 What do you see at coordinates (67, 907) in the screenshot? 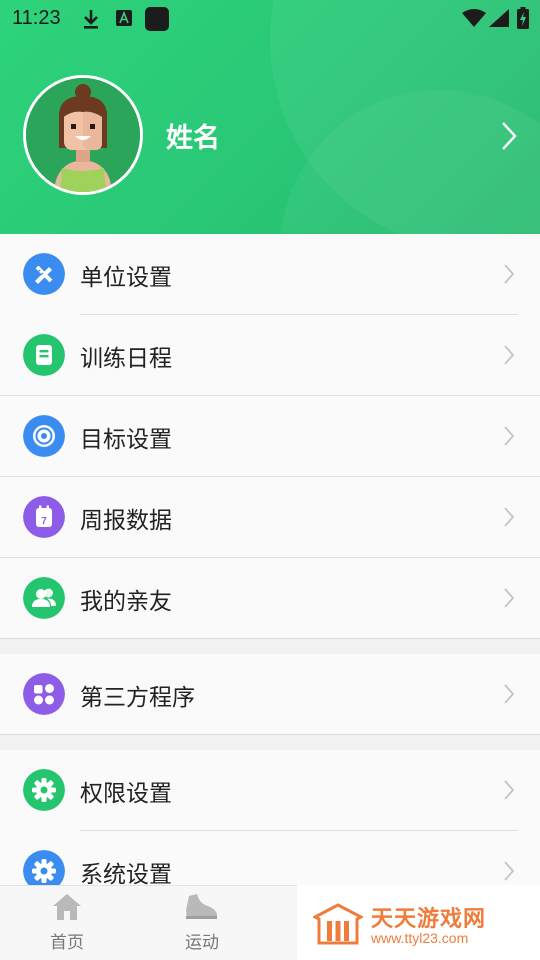
I see `home-icon` at bounding box center [67, 907].